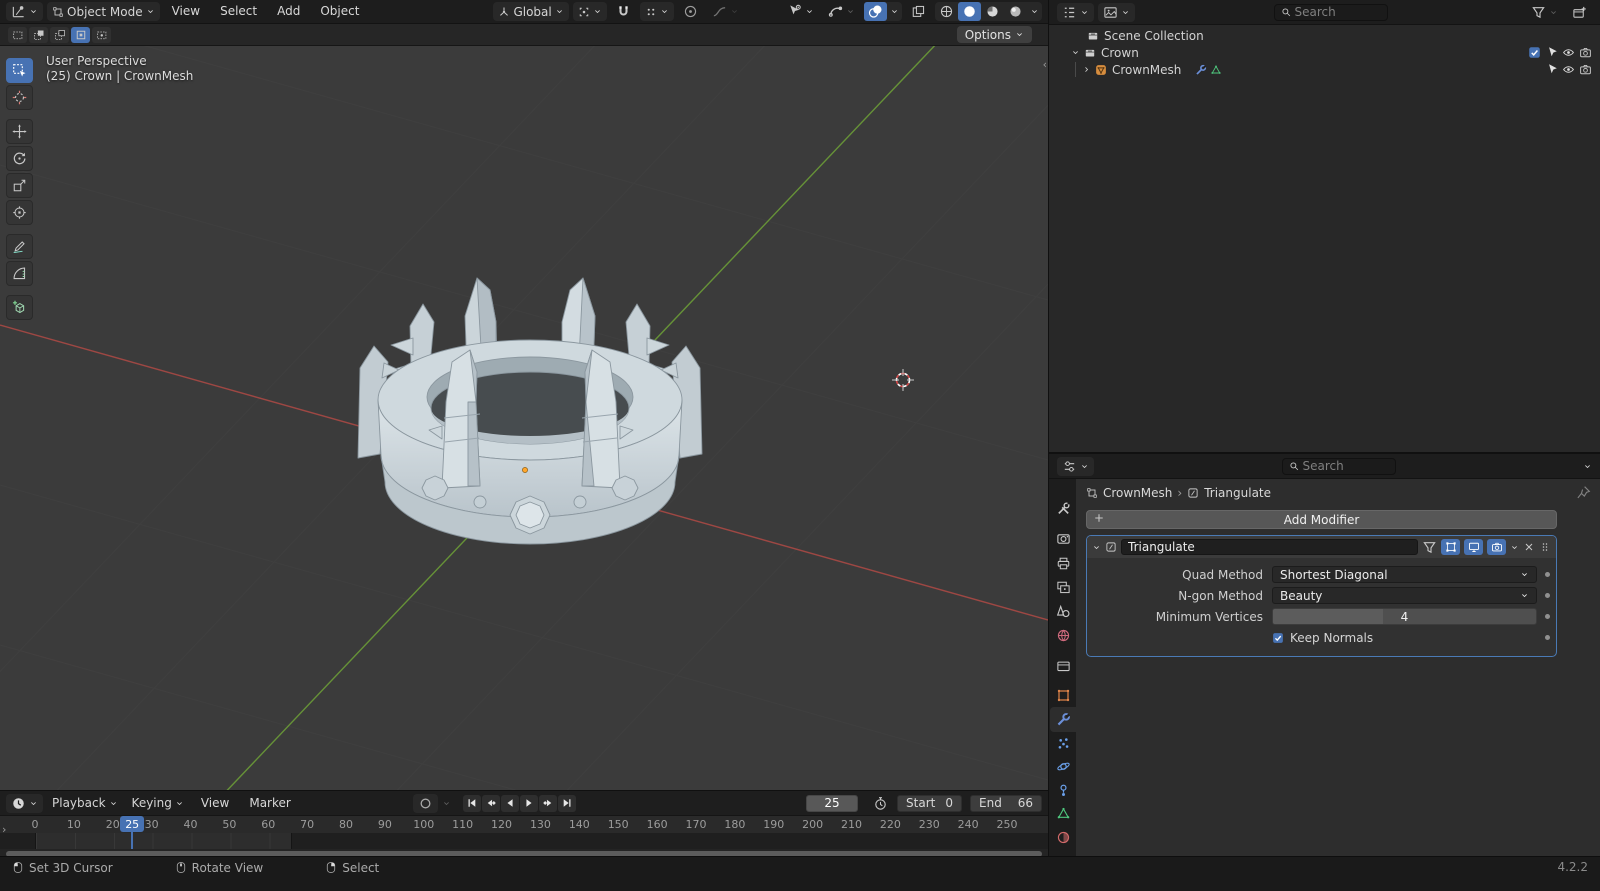 This screenshot has height=891, width=1600. Describe the element at coordinates (1473, 547) in the screenshot. I see `realtime-display-toggle` at that location.